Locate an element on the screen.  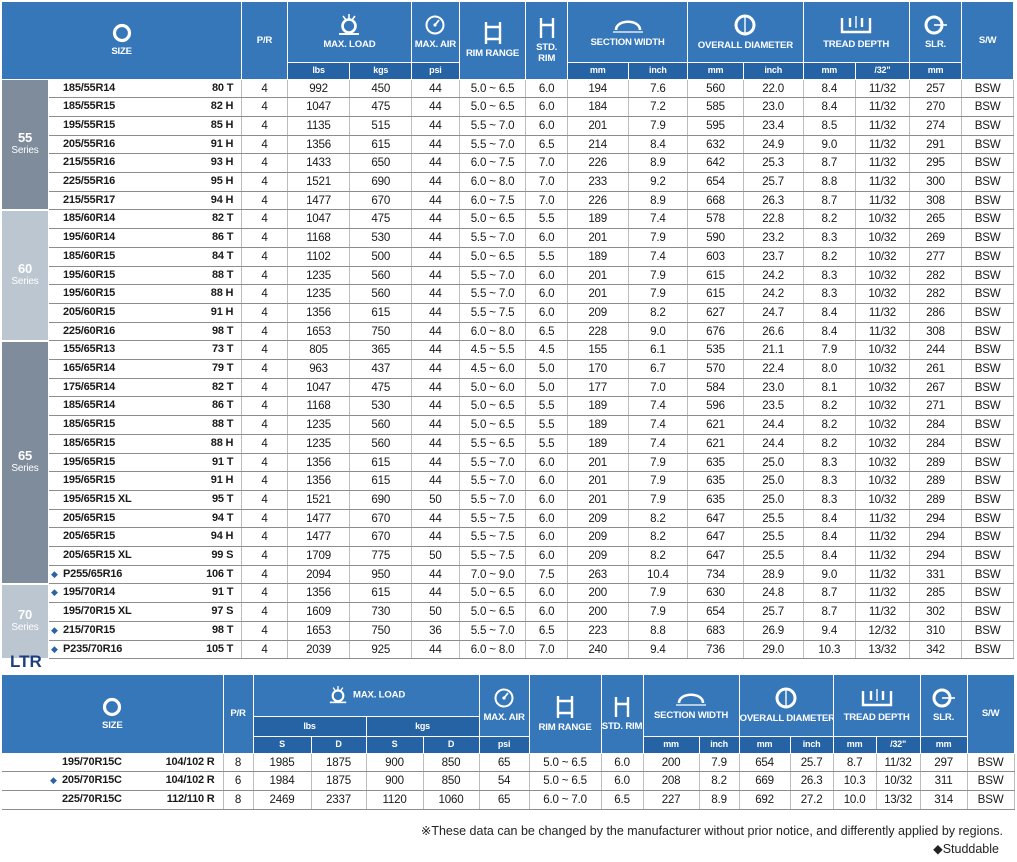
overall-diameter-inch: 23.7 is located at coordinates (773, 257).